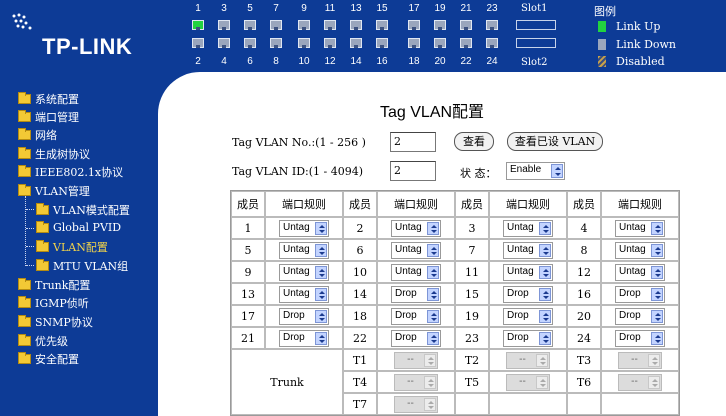 The image size is (726, 416). Describe the element at coordinates (534, 62) in the screenshot. I see `slot2-label: Slot2` at that location.